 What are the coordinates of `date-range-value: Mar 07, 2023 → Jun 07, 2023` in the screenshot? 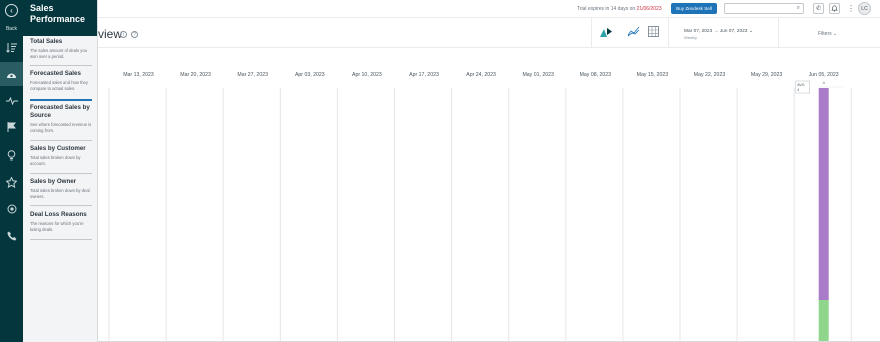 It's located at (716, 31).